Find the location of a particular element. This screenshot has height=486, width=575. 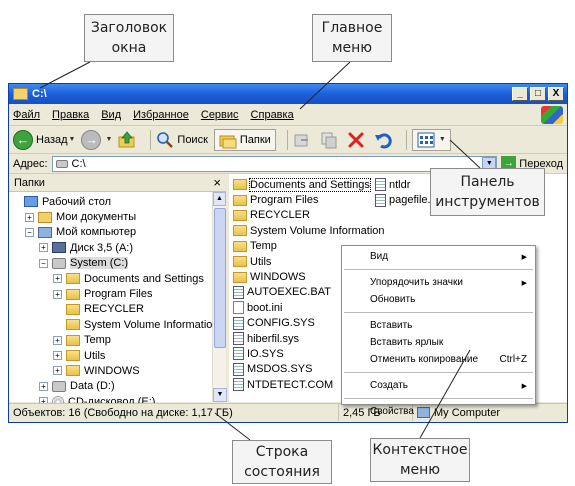

up-folder-button is located at coordinates (128, 139).